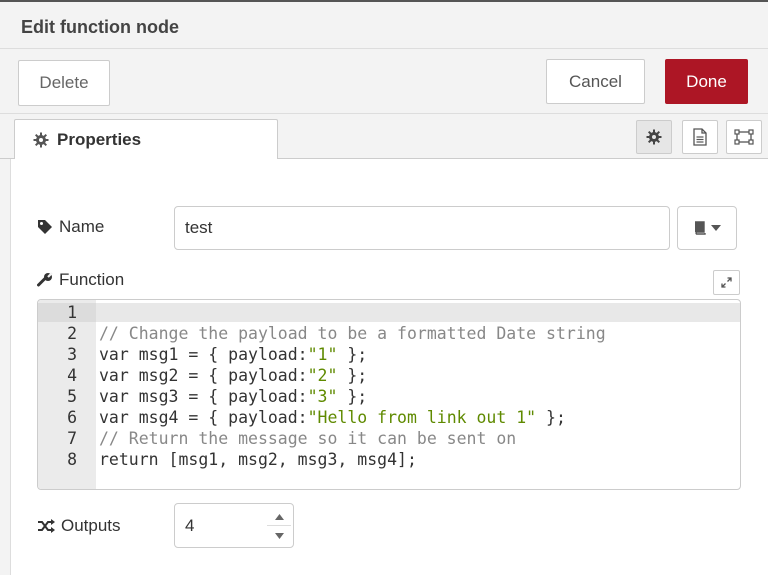  Describe the element at coordinates (203, 375) in the screenshot. I see `code-token: var msg2 = { payload:` at that location.